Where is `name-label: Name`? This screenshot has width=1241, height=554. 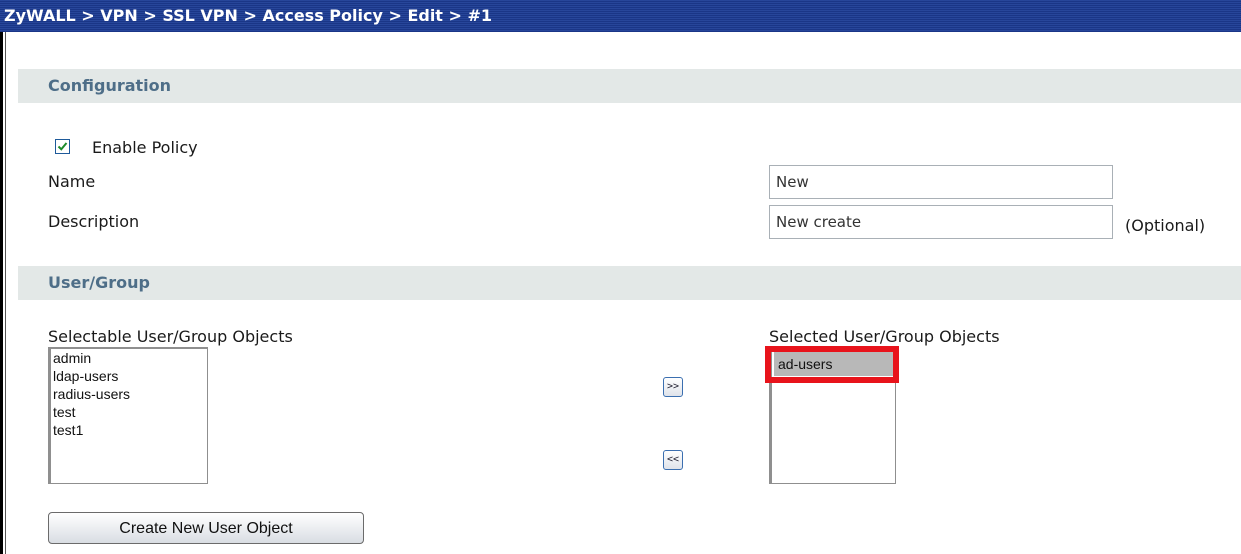 name-label: Name is located at coordinates (72, 181).